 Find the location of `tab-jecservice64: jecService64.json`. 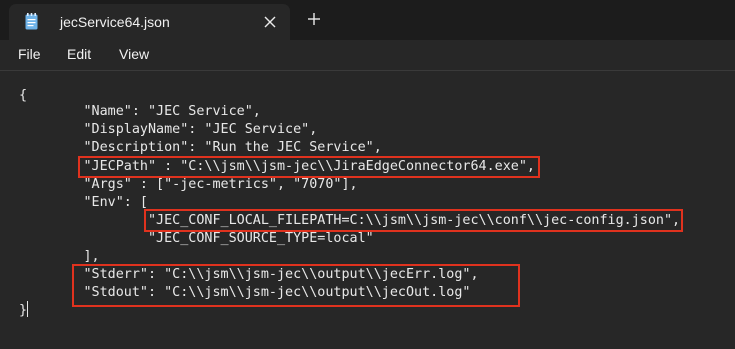

tab-jecservice64: jecService64.json is located at coordinates (149, 22).